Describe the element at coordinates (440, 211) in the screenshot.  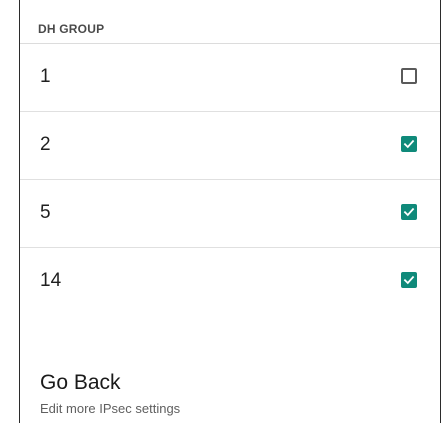
I see `panel-right-edge` at that location.